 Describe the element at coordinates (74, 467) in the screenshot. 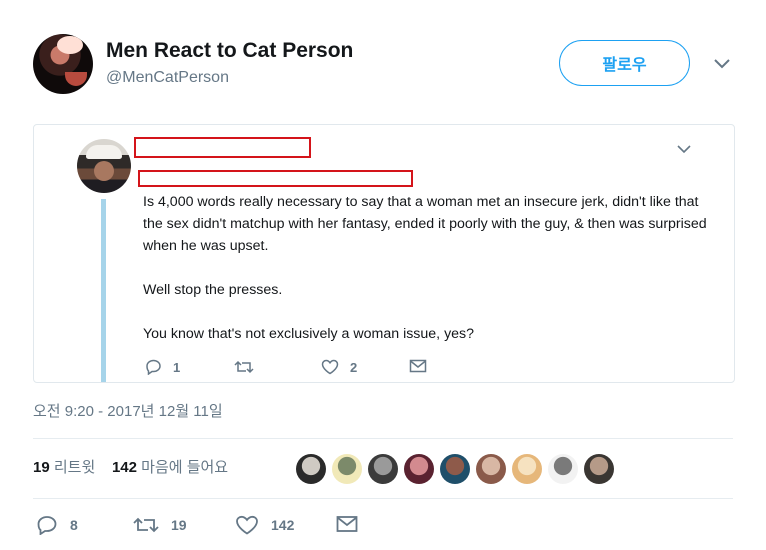

I see `retweet-label: 리트윗` at that location.